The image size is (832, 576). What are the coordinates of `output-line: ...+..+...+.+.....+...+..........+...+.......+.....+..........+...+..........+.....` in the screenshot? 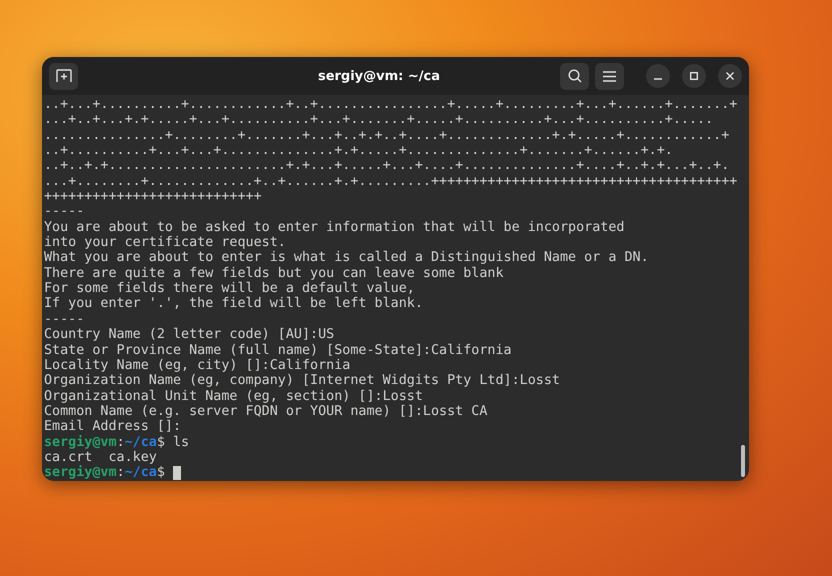 It's located at (379, 120).